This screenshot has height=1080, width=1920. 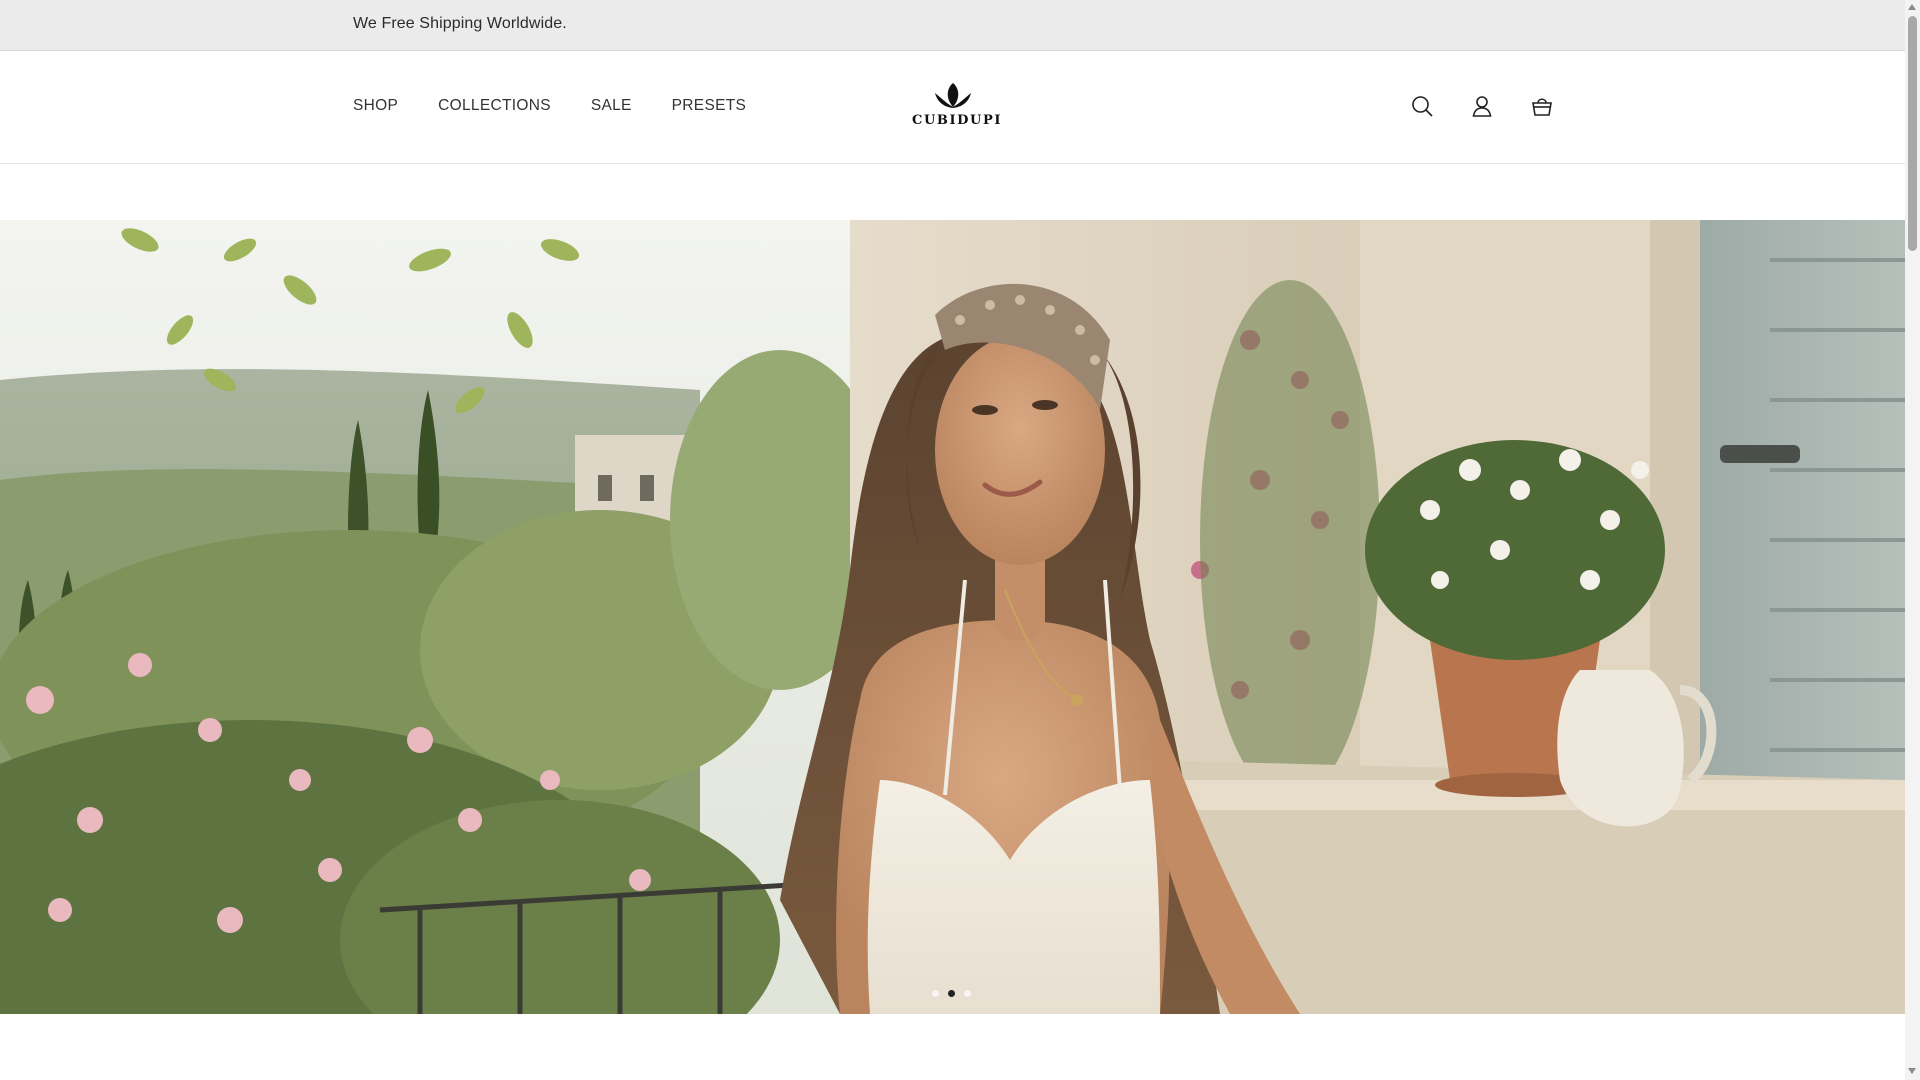 What do you see at coordinates (1912, 540) in the screenshot?
I see `vertical-scrollbar` at bounding box center [1912, 540].